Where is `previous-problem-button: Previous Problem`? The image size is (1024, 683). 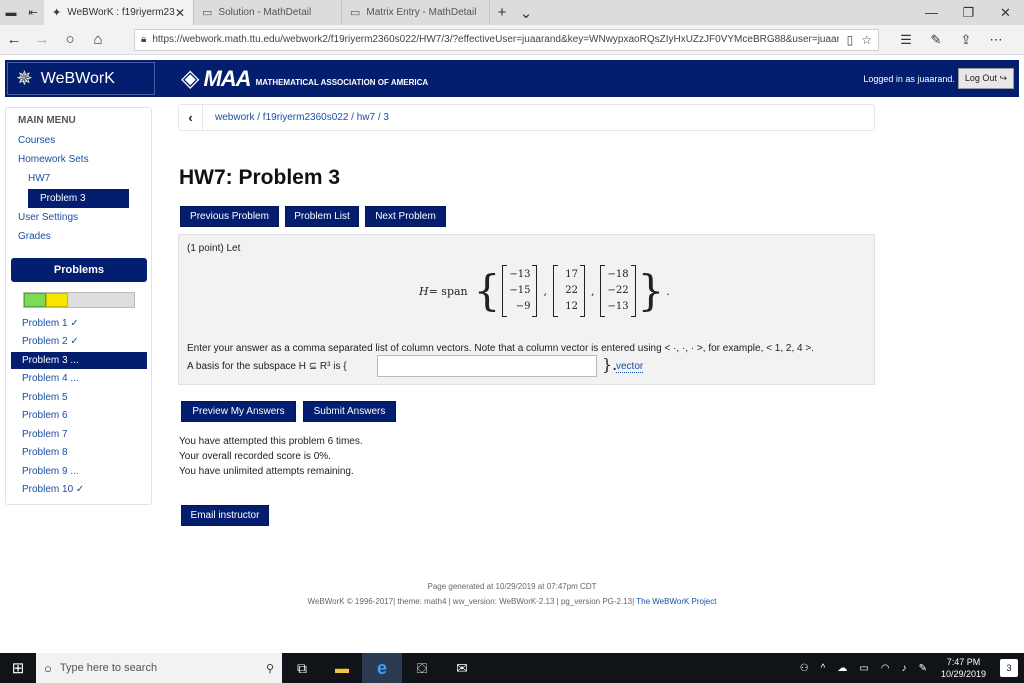 previous-problem-button: Previous Problem is located at coordinates (229, 216).